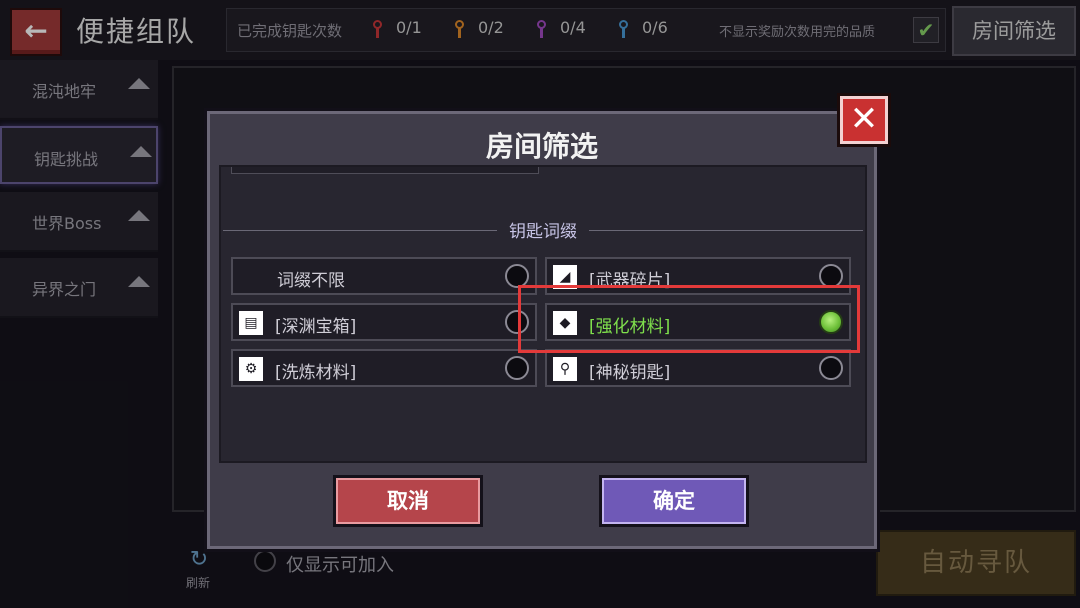 The image size is (1080, 608). Describe the element at coordinates (316, 327) in the screenshot. I see `option-label: [深渊宝箱]` at that location.